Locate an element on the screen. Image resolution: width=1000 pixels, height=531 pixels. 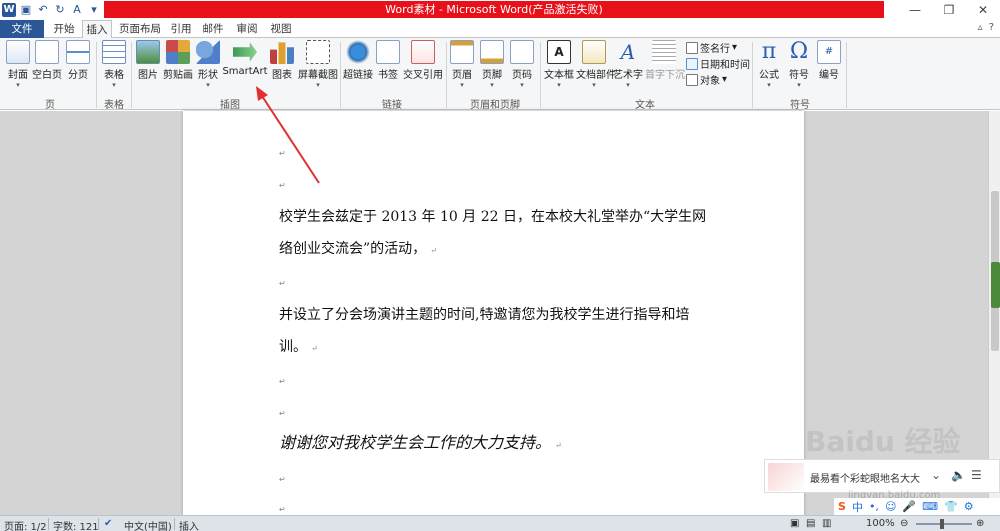
minimize-icon: — is located at coordinates (915, 10).